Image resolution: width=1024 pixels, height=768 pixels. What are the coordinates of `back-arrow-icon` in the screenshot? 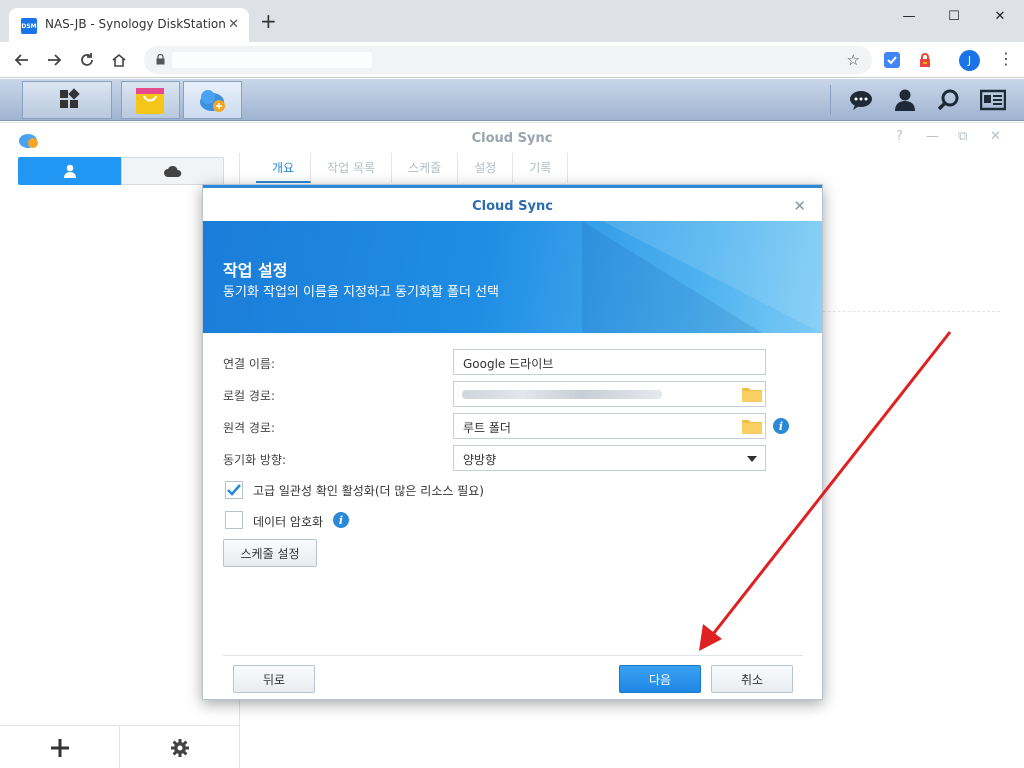 It's located at (22, 60).